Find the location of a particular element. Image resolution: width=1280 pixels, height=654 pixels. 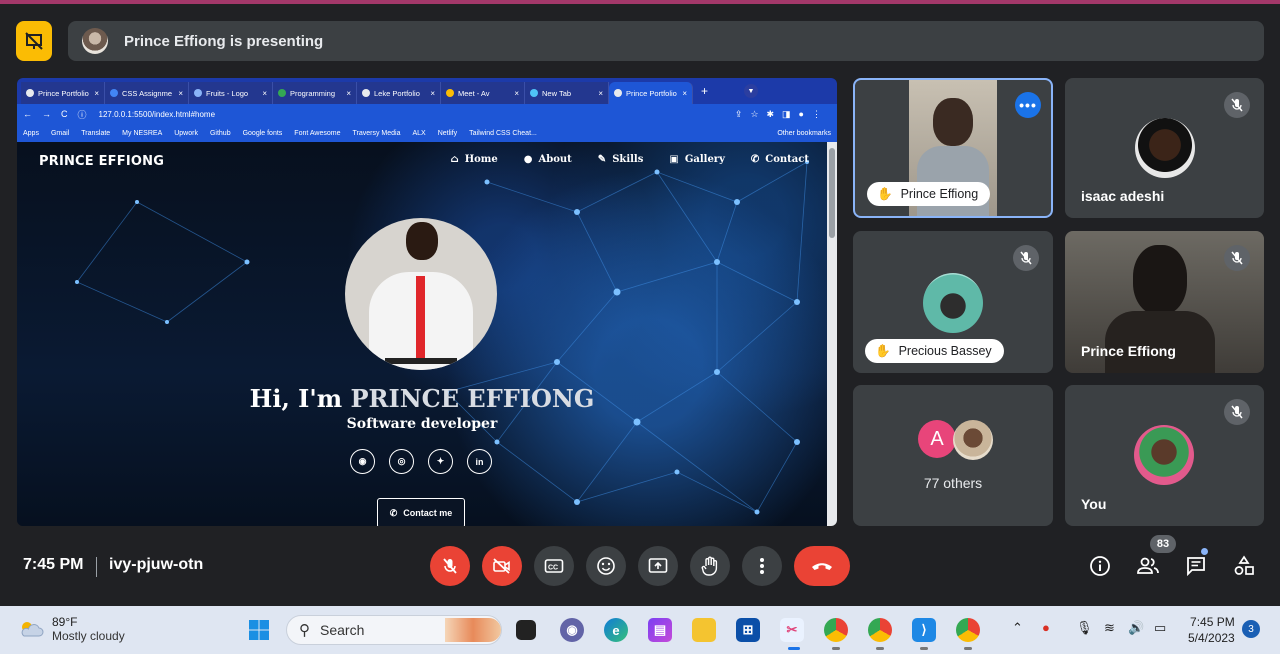

more-options-icon: ••• is located at coordinates (1028, 105).